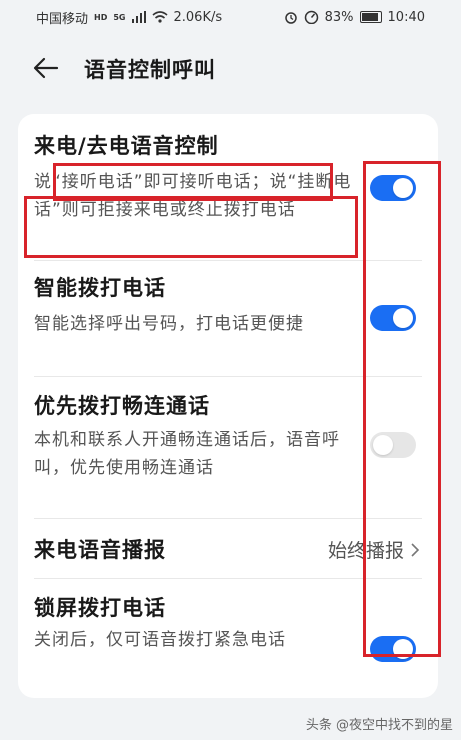  Describe the element at coordinates (415, 549) in the screenshot. I see `chevron-right-icon` at that location.